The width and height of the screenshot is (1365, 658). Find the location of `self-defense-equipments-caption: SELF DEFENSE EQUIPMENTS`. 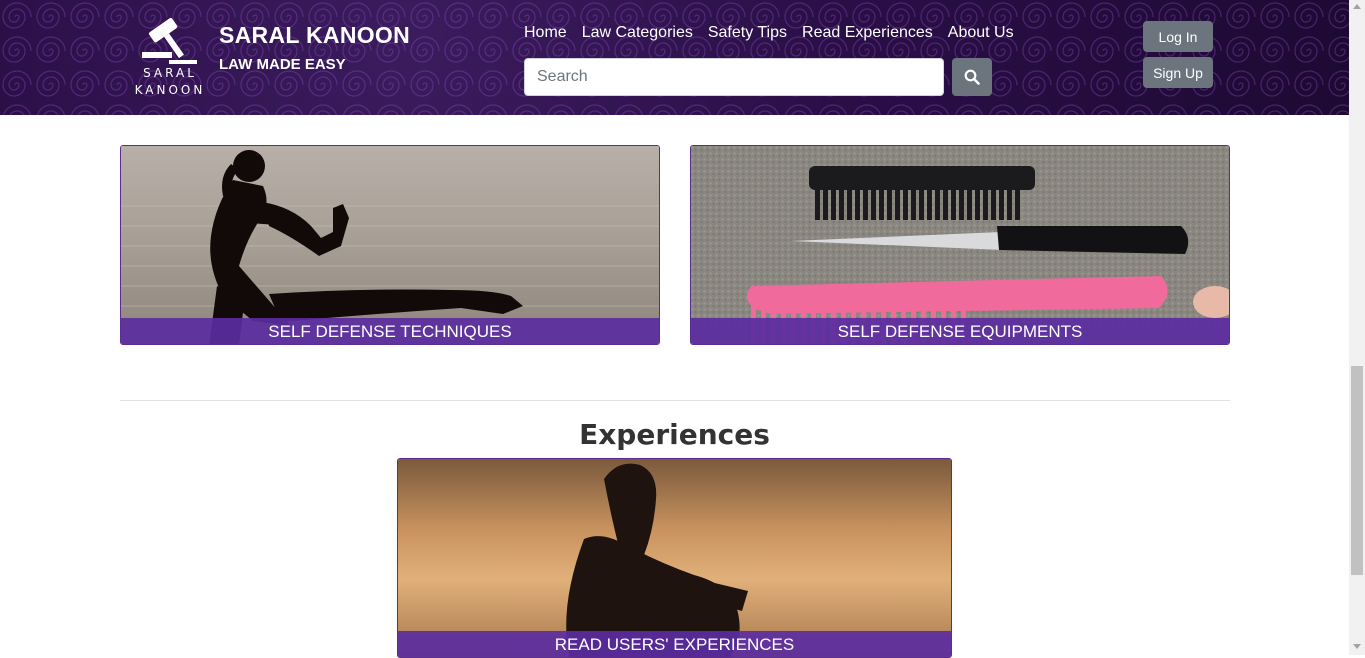

self-defense-equipments-caption: SELF DEFENSE EQUIPMENTS is located at coordinates (960, 331).